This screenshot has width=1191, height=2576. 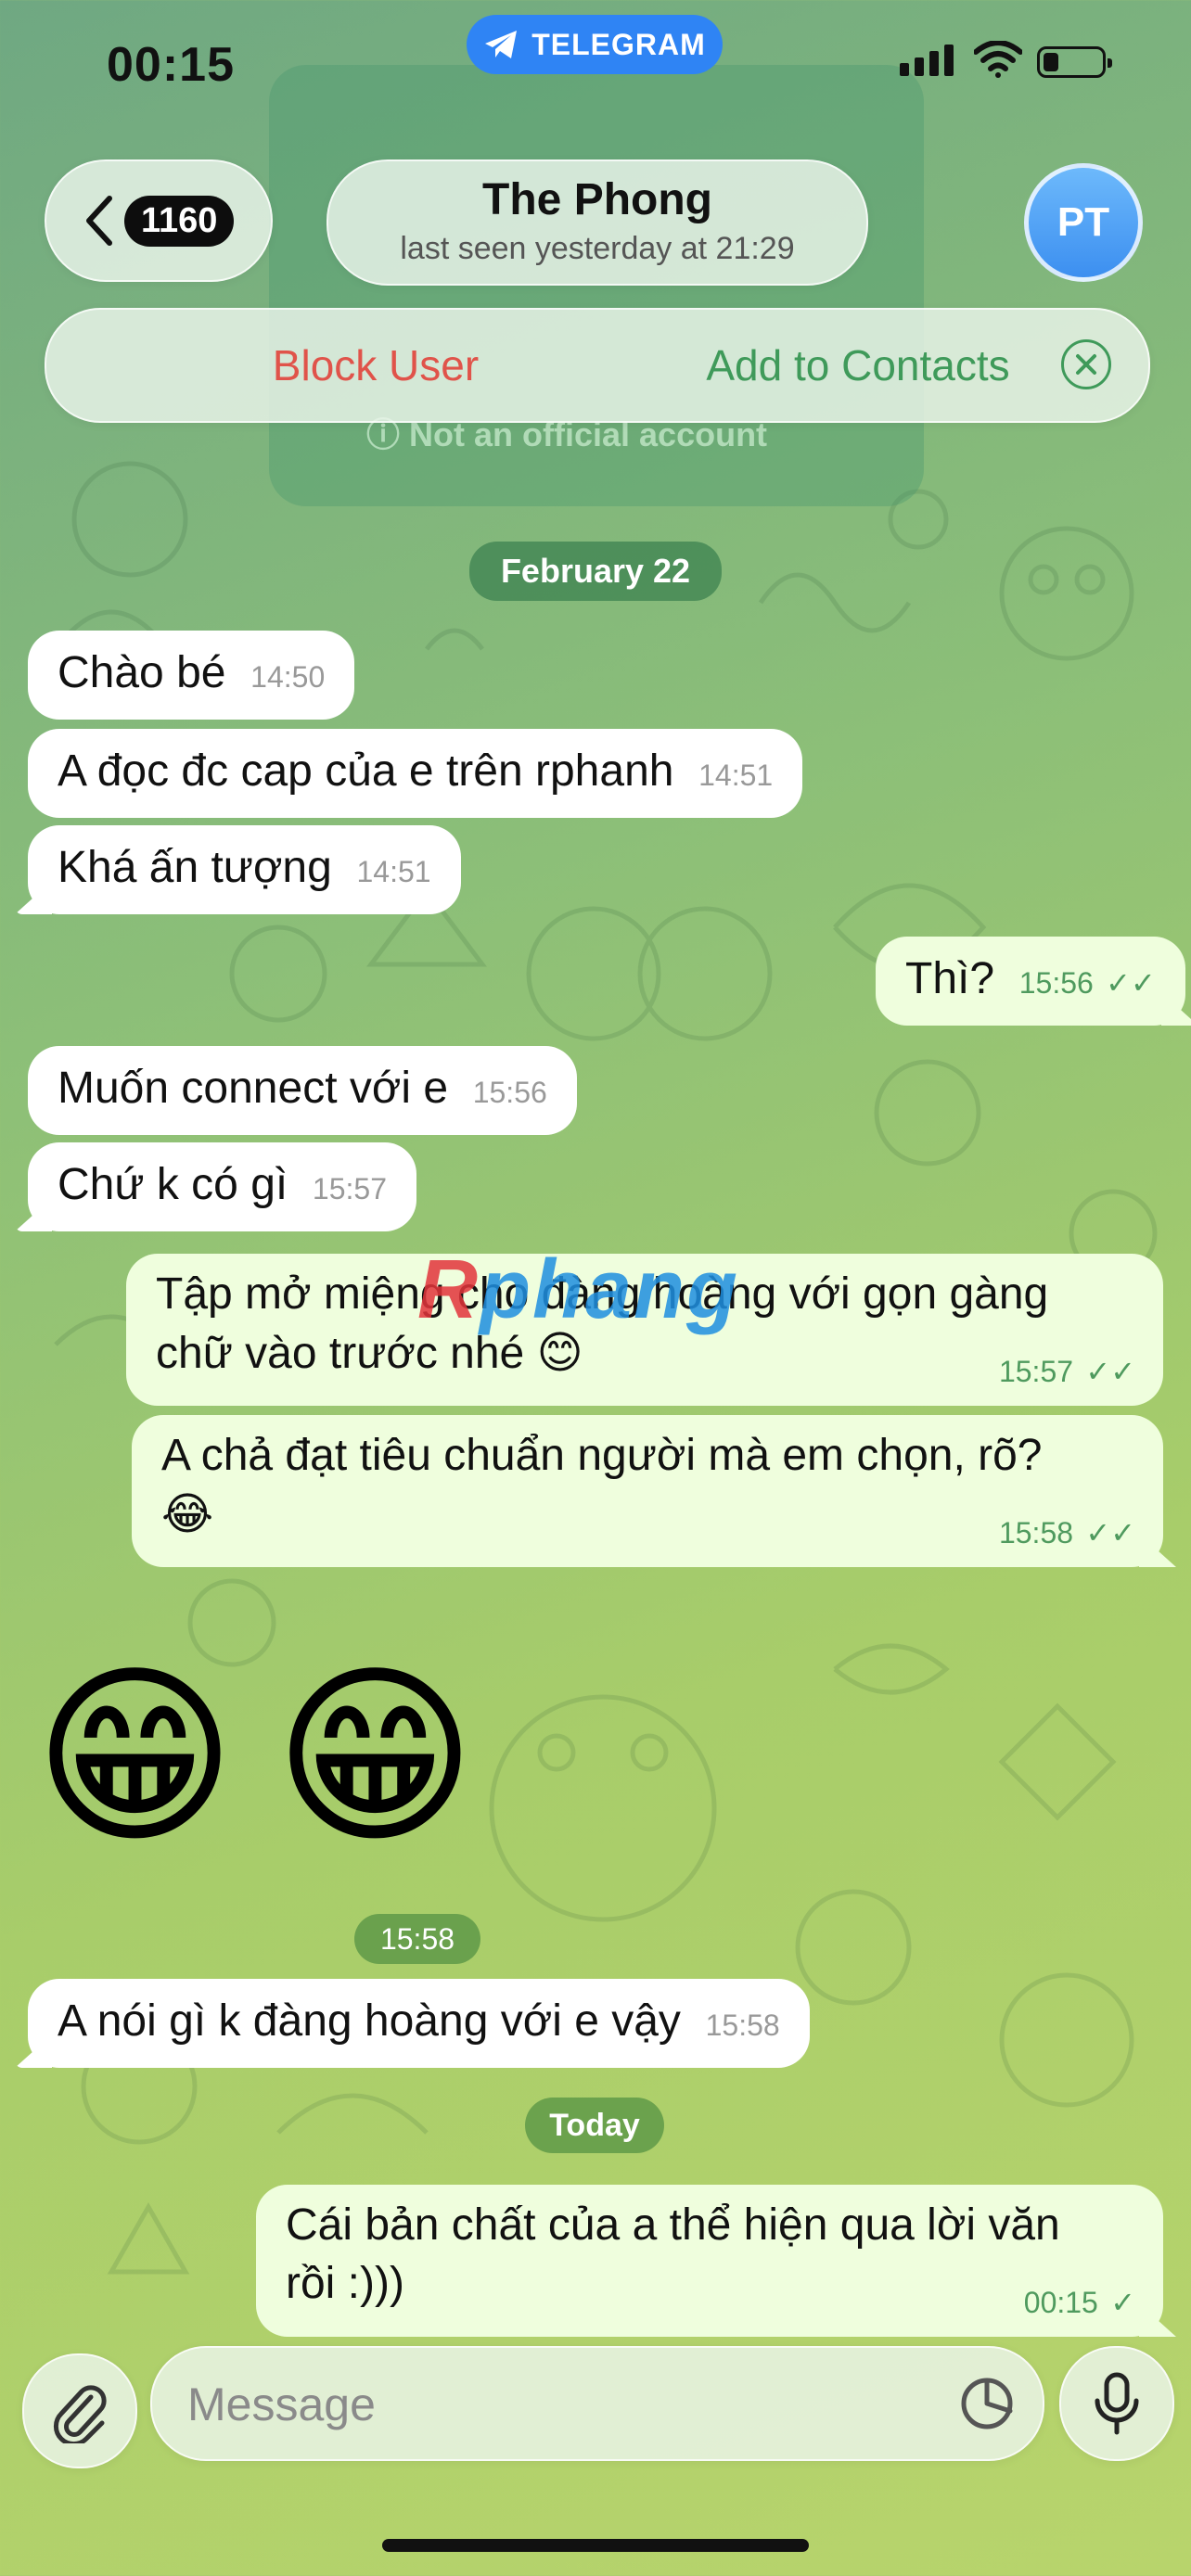 I want to click on wifi-icon, so click(x=998, y=59).